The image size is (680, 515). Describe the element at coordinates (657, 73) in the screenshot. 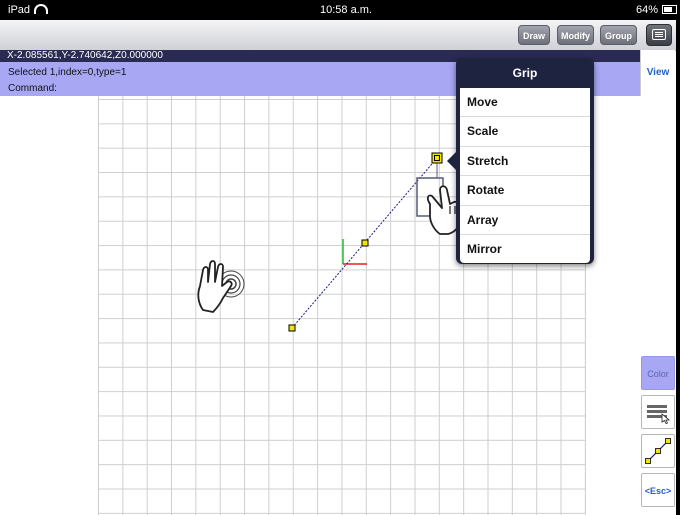

I see `view-tab: View` at that location.